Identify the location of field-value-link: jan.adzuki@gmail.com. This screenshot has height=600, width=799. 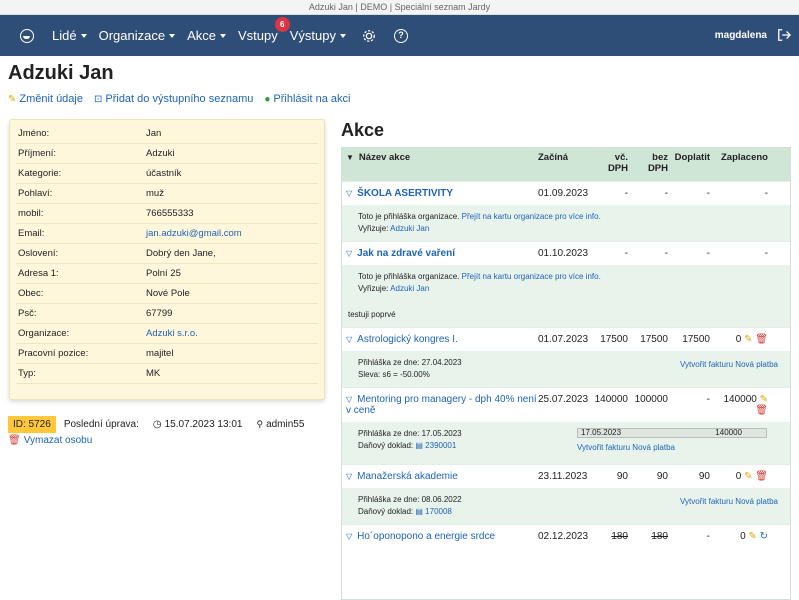
(232, 233).